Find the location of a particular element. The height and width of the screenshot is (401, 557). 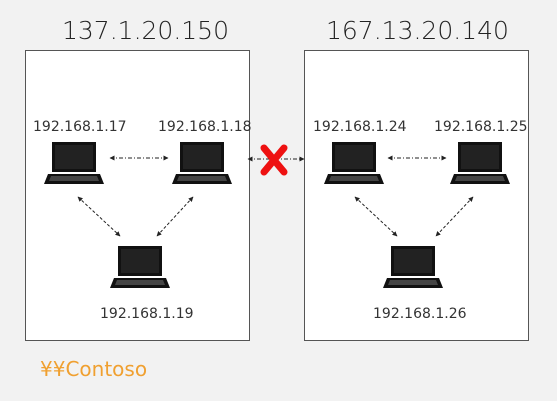

red-x-icon is located at coordinates (274, 160).